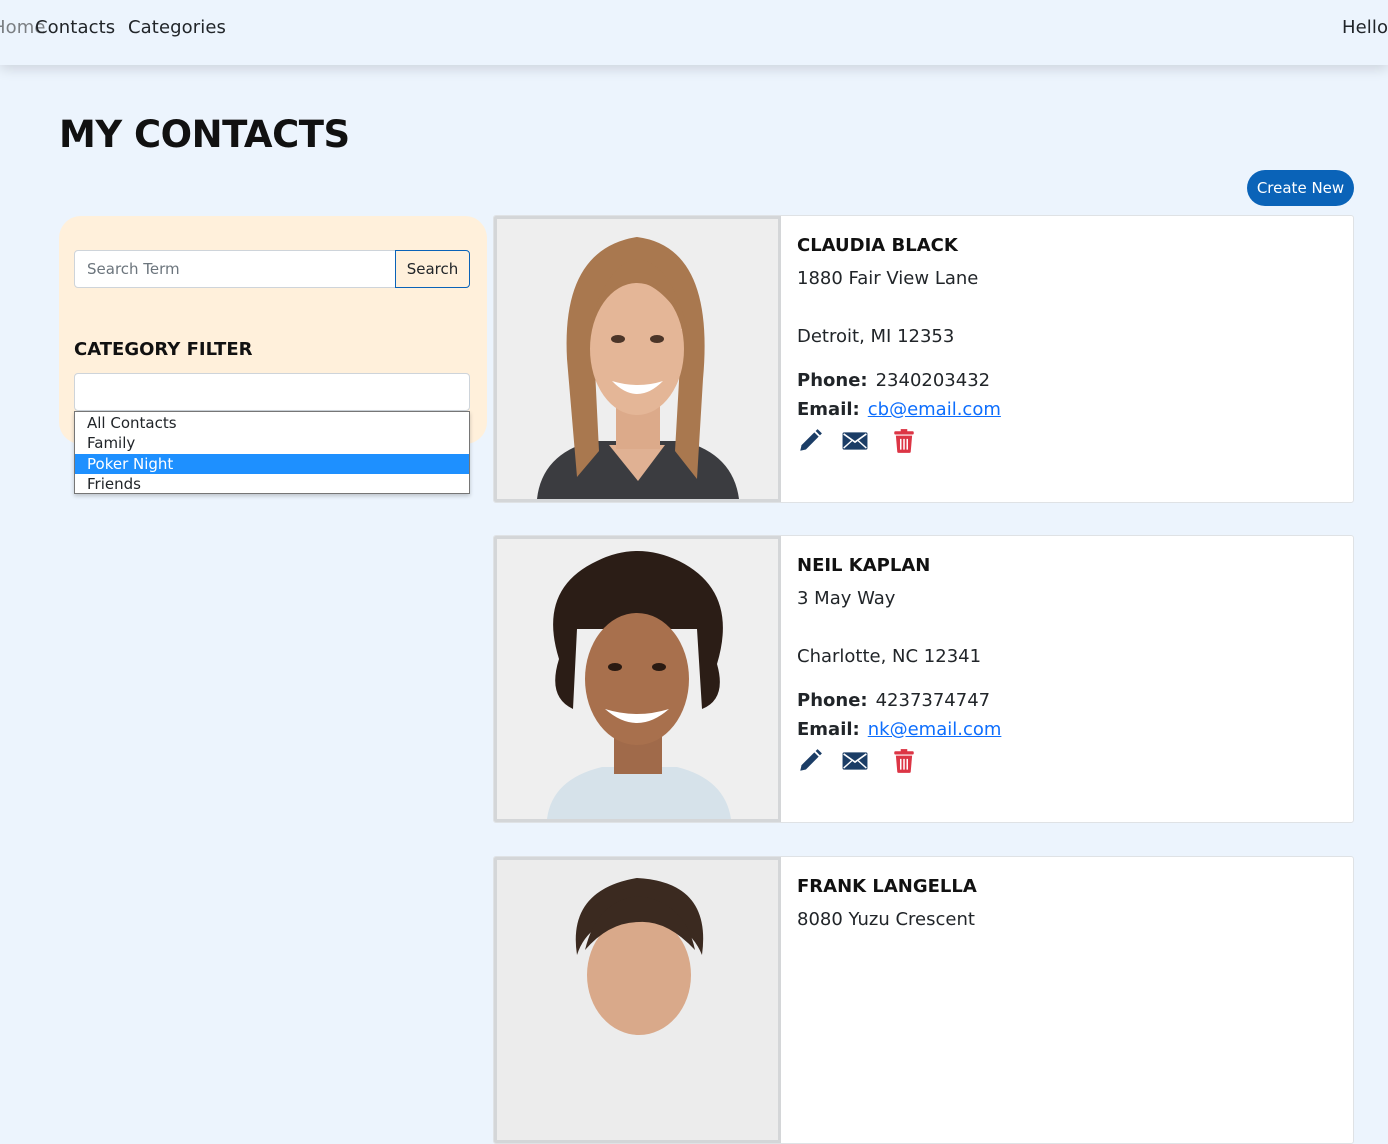 This screenshot has width=1388, height=1144. What do you see at coordinates (933, 380) in the screenshot?
I see `contact-phone: 2340203432` at bounding box center [933, 380].